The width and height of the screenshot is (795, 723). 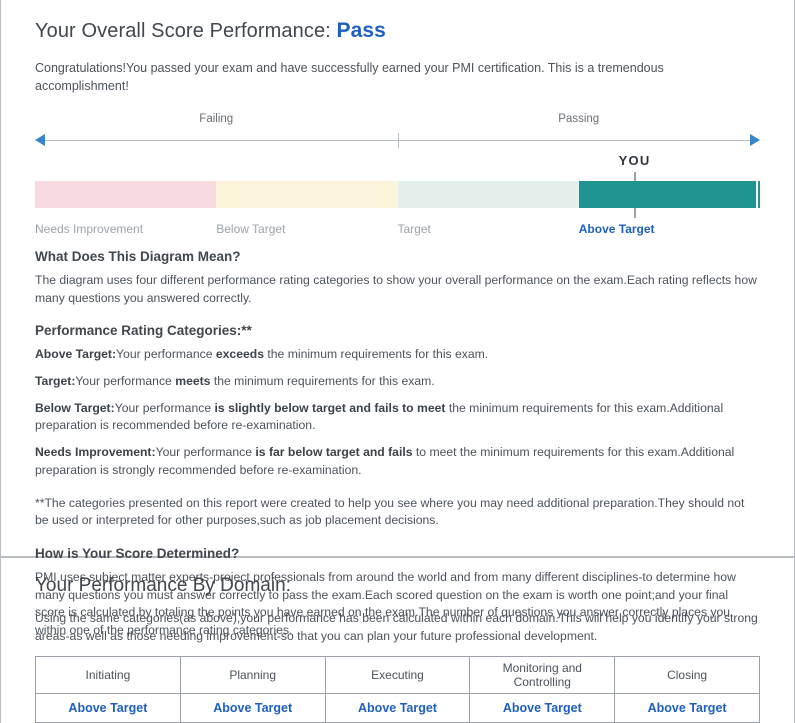 What do you see at coordinates (322, 381) in the screenshot?
I see `category-target-tail: the minimum requirements for this exam.` at bounding box center [322, 381].